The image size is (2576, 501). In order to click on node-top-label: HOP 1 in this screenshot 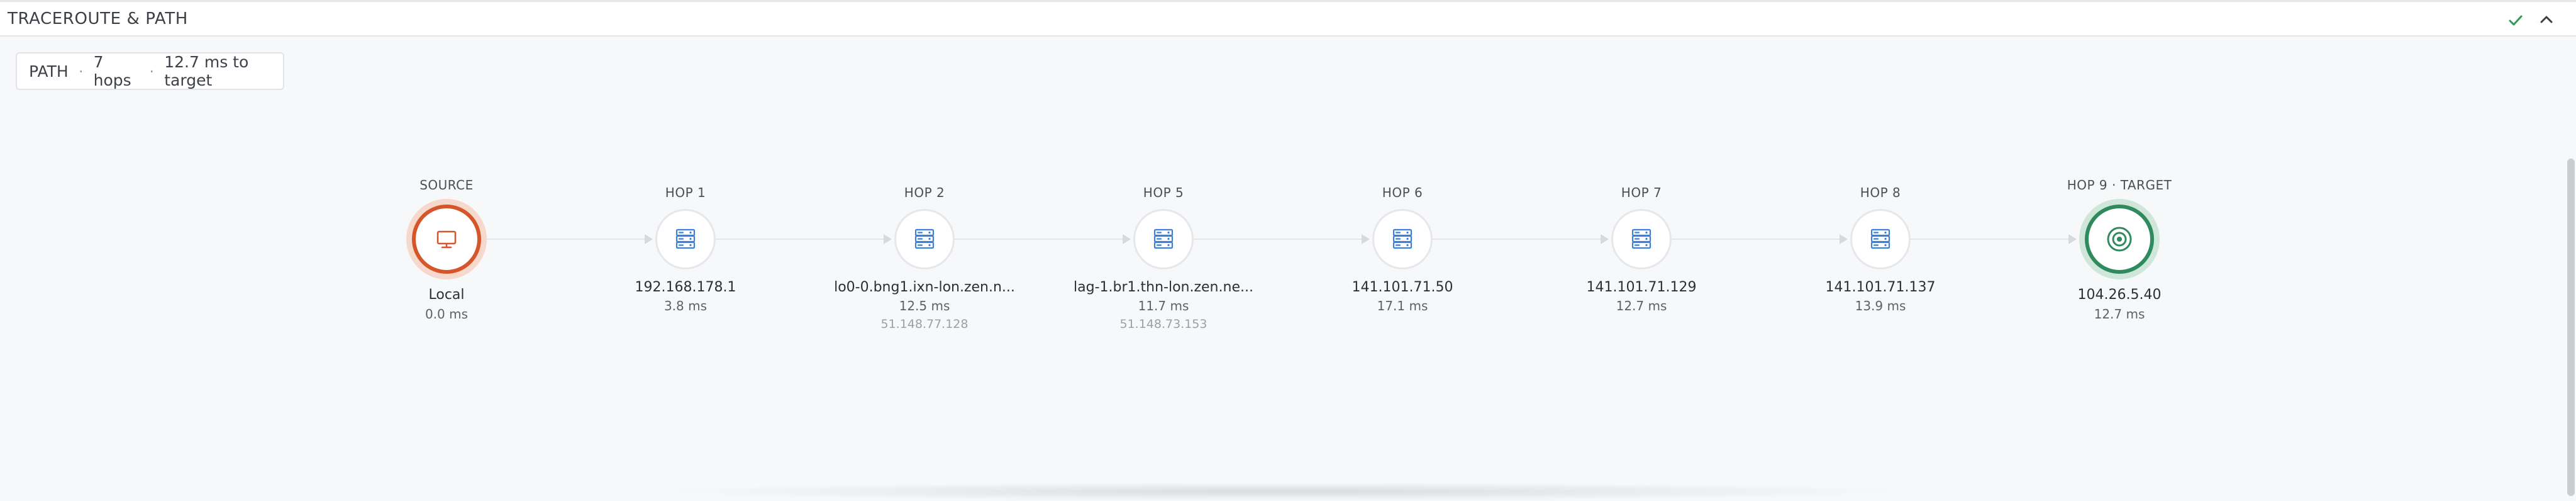, I will do `click(685, 193)`.